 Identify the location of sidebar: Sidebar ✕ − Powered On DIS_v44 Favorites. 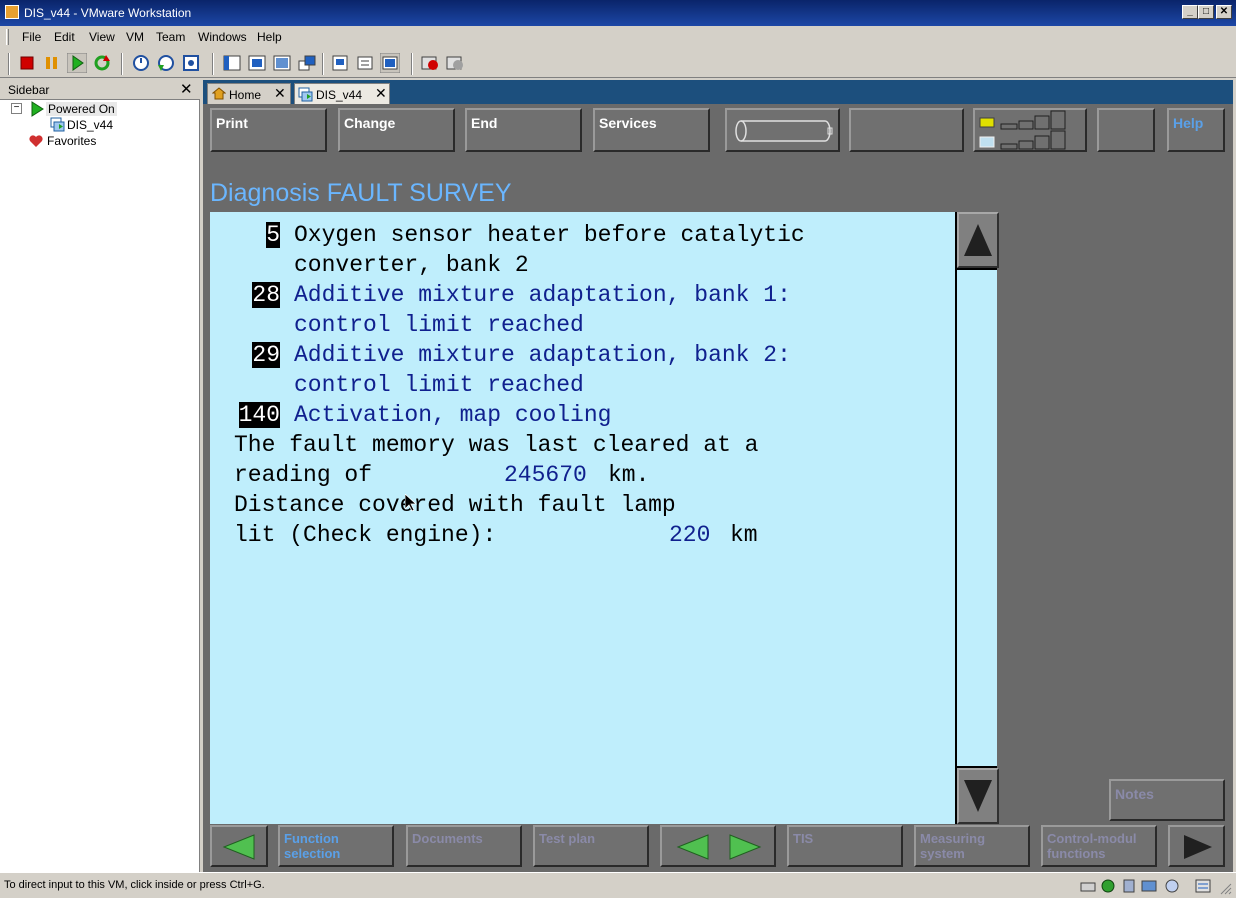
(100, 476).